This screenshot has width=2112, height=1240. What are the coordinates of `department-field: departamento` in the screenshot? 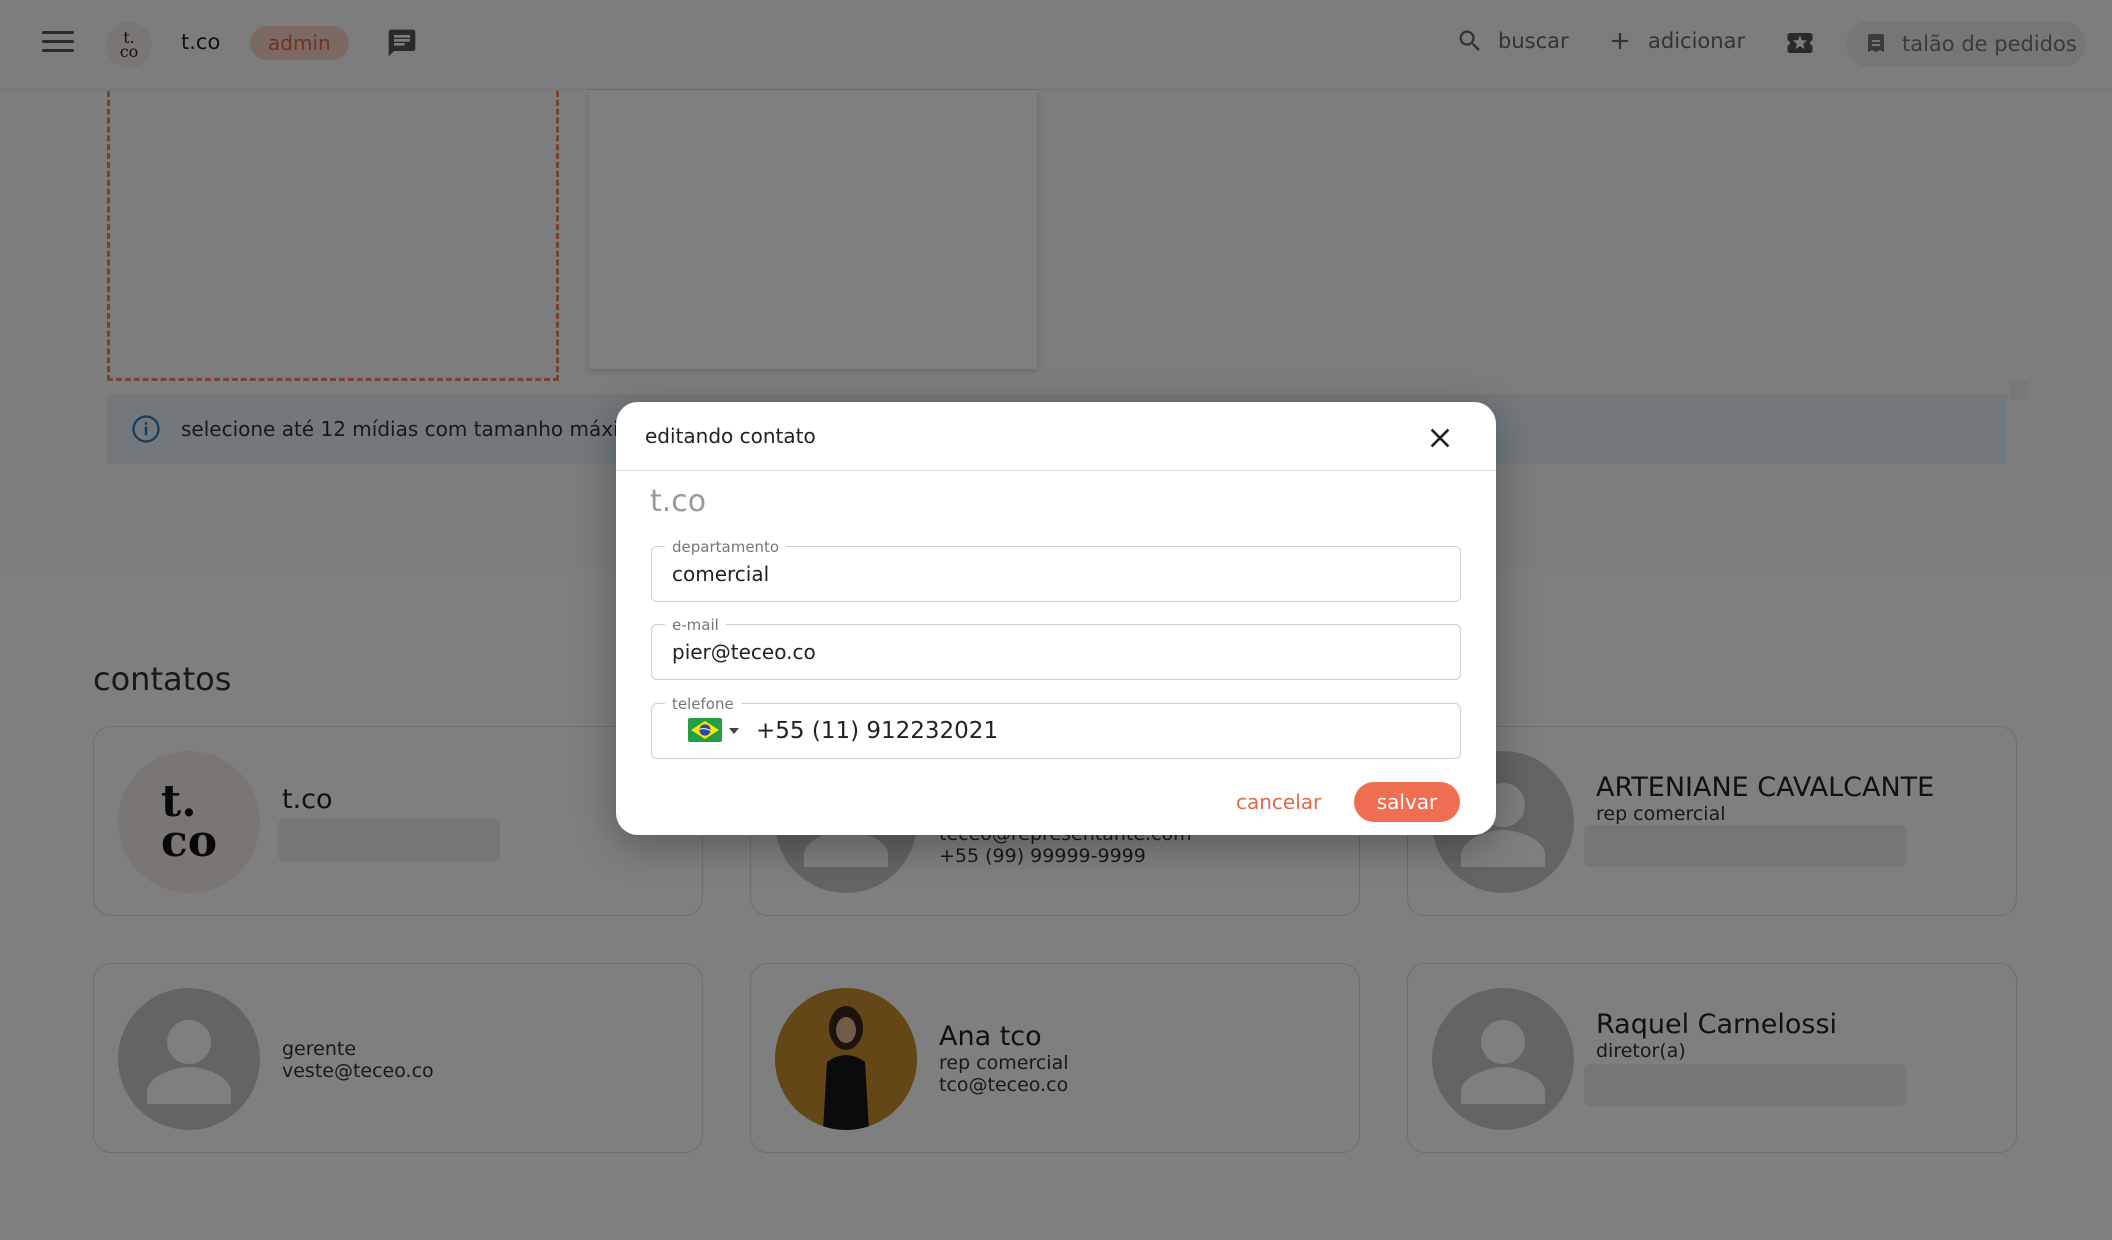 It's located at (1056, 570).